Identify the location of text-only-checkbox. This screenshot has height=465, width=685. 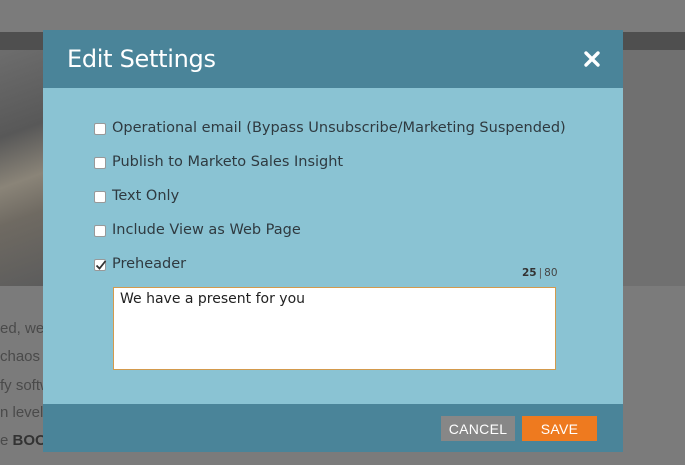
(100, 197).